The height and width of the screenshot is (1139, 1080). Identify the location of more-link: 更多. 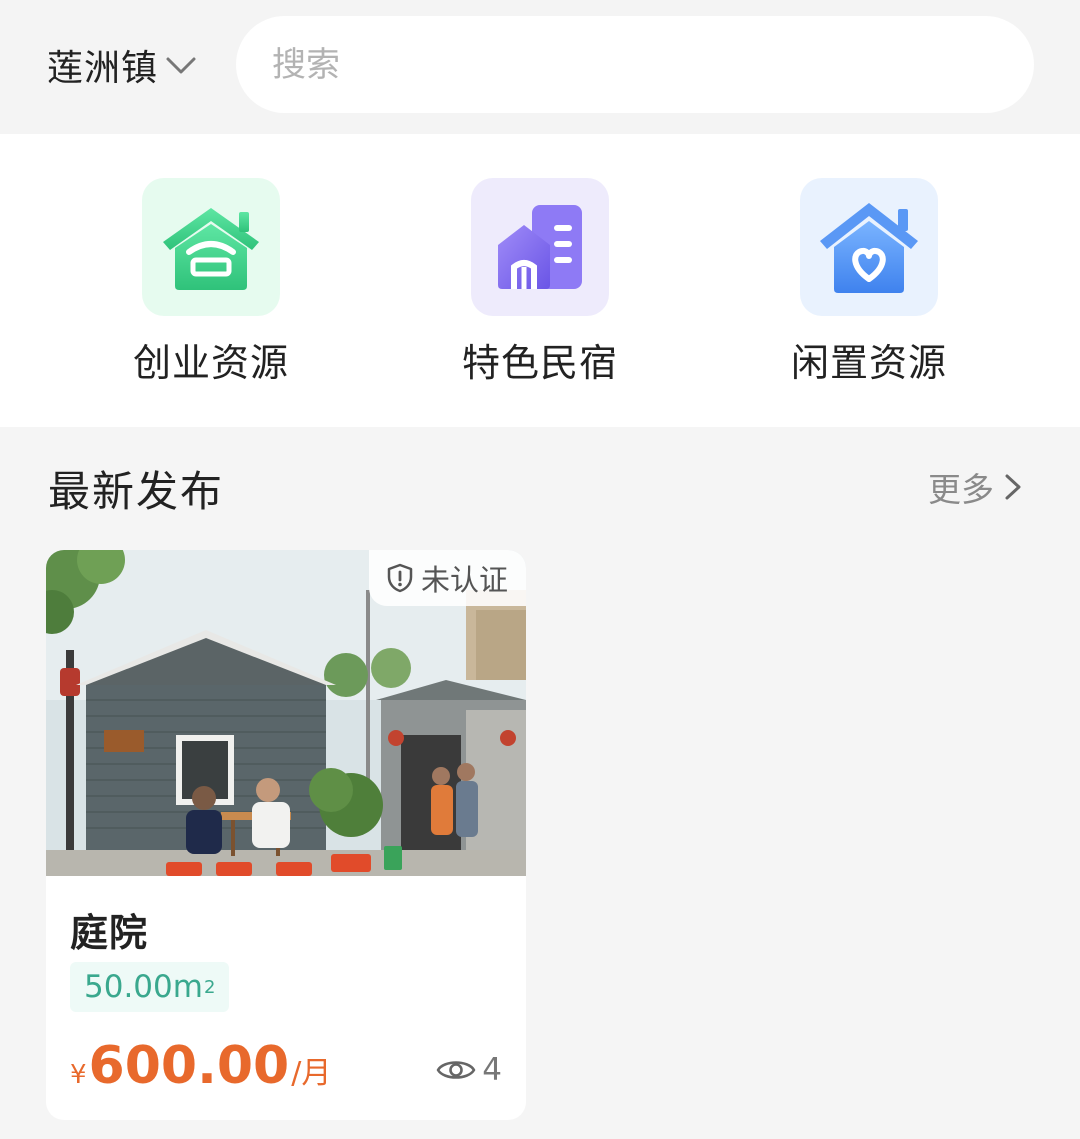
(976, 487).